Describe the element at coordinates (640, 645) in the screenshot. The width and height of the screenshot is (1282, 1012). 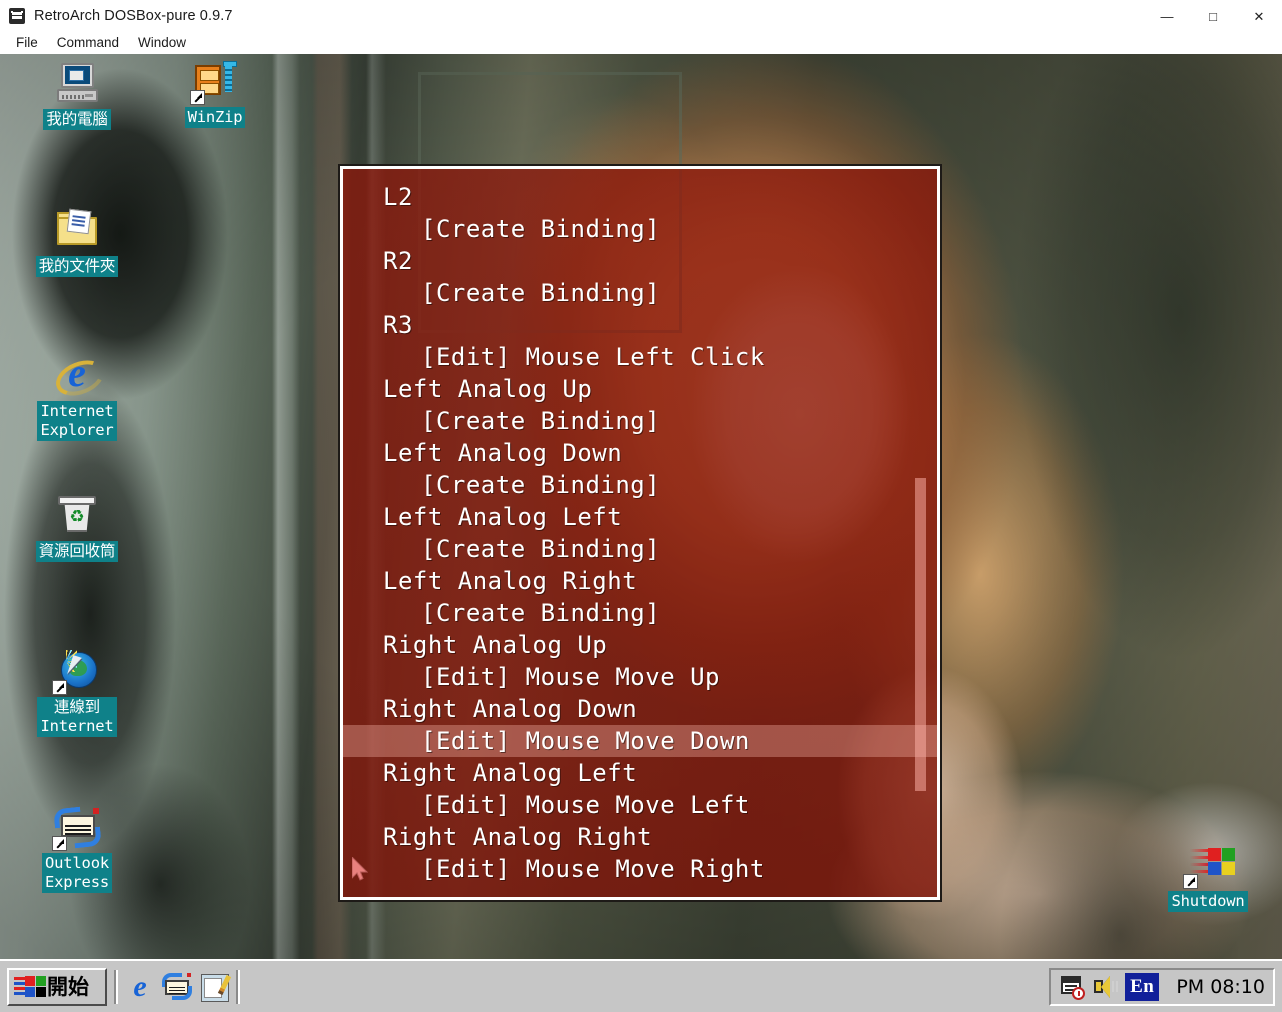
I see `binding-name-row: Right Analog Up` at that location.